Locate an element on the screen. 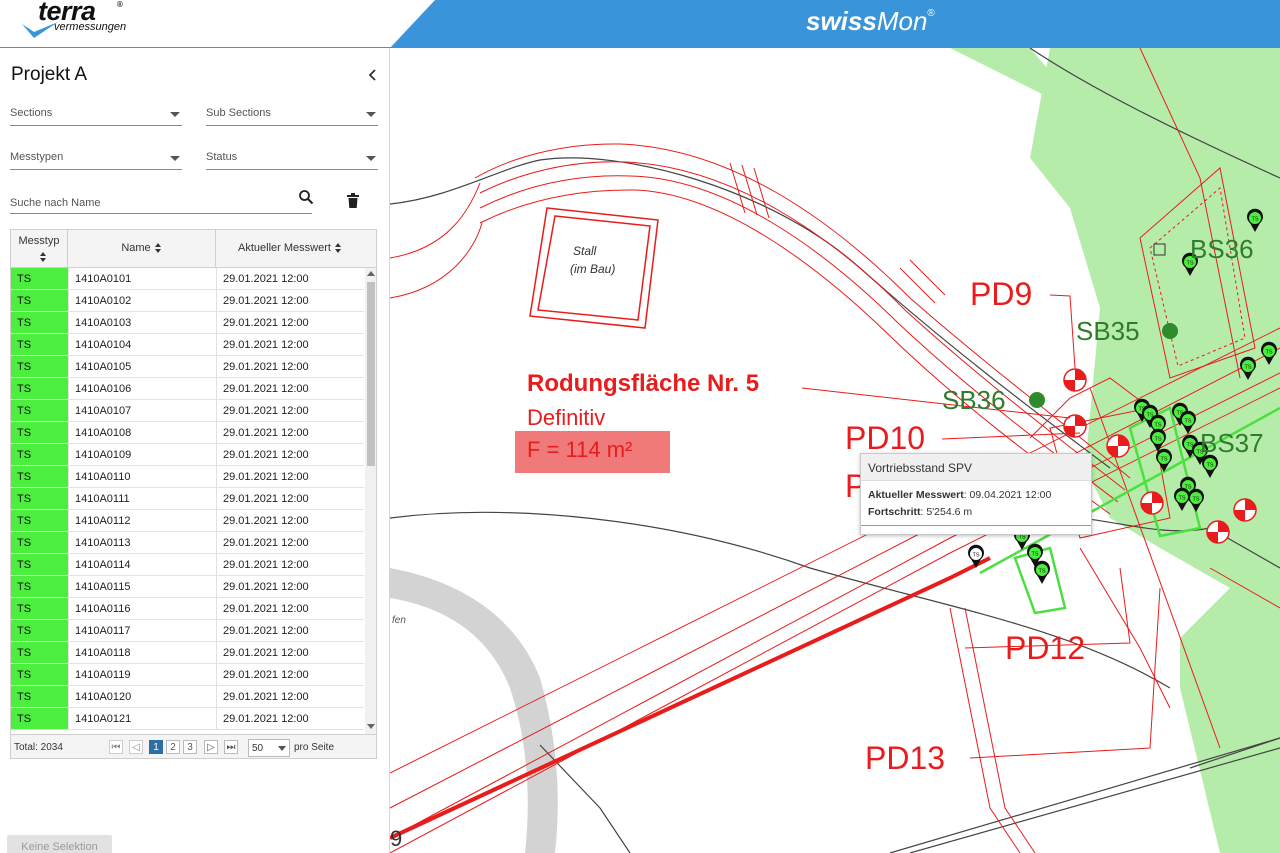  scroll-thumb is located at coordinates (371, 374).